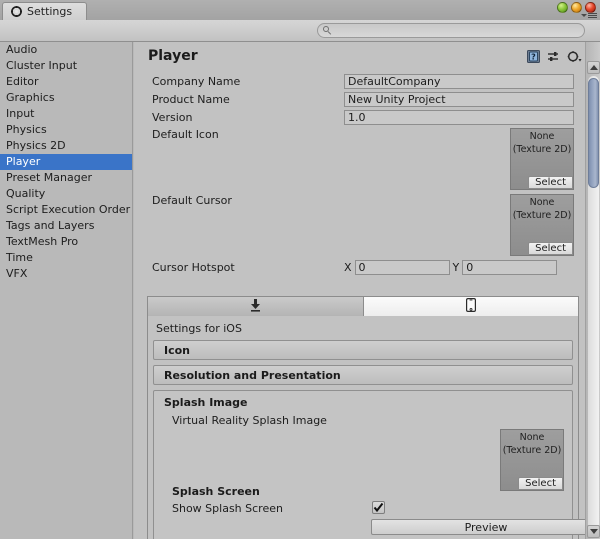 This screenshot has height=539, width=600. I want to click on platform-tab-bar, so click(363, 306).